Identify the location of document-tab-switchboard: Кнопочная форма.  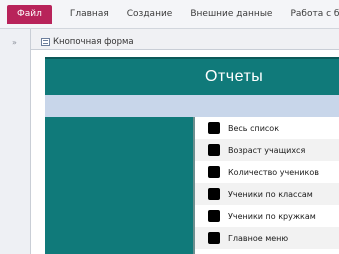
(87, 41).